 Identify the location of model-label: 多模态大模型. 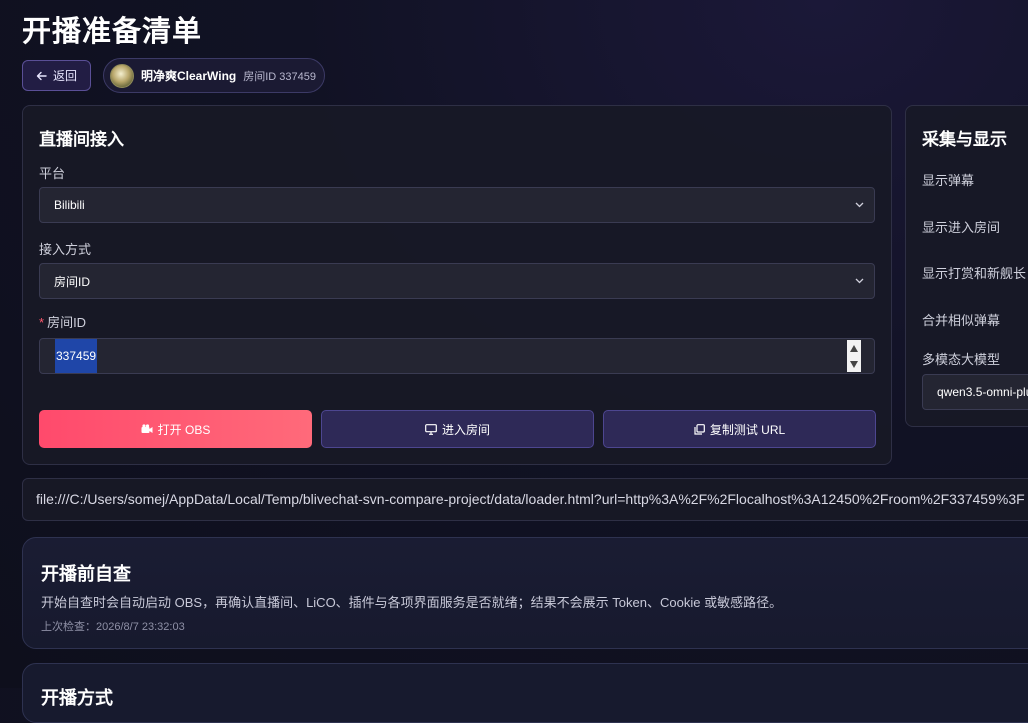
(961, 359).